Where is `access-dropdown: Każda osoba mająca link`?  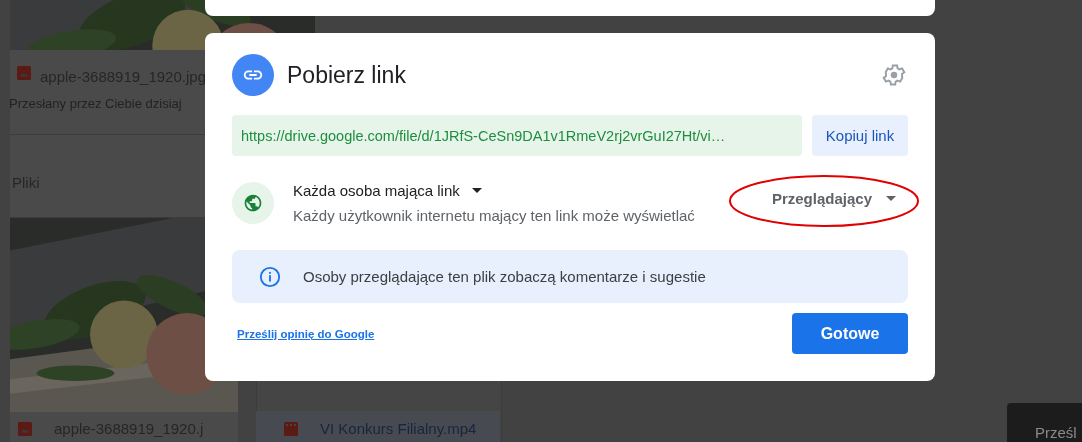
access-dropdown: Każda osoba mająca link is located at coordinates (387, 190).